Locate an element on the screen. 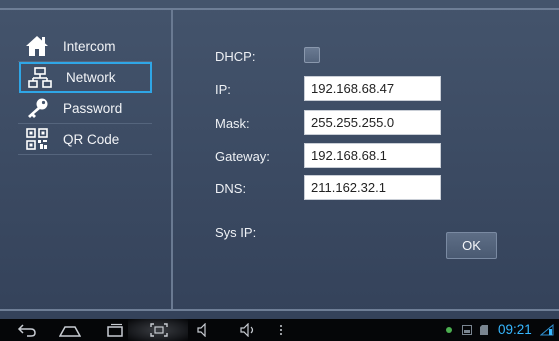  menu-icon is located at coordinates (281, 330).